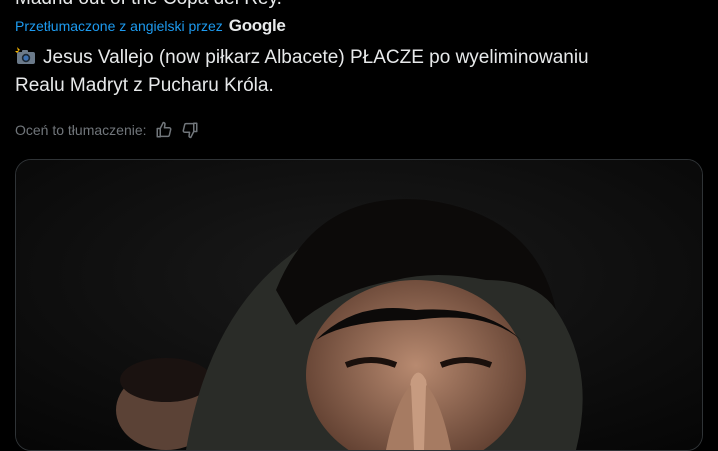  Describe the element at coordinates (26, 56) in the screenshot. I see `camera-flash-icon` at that location.